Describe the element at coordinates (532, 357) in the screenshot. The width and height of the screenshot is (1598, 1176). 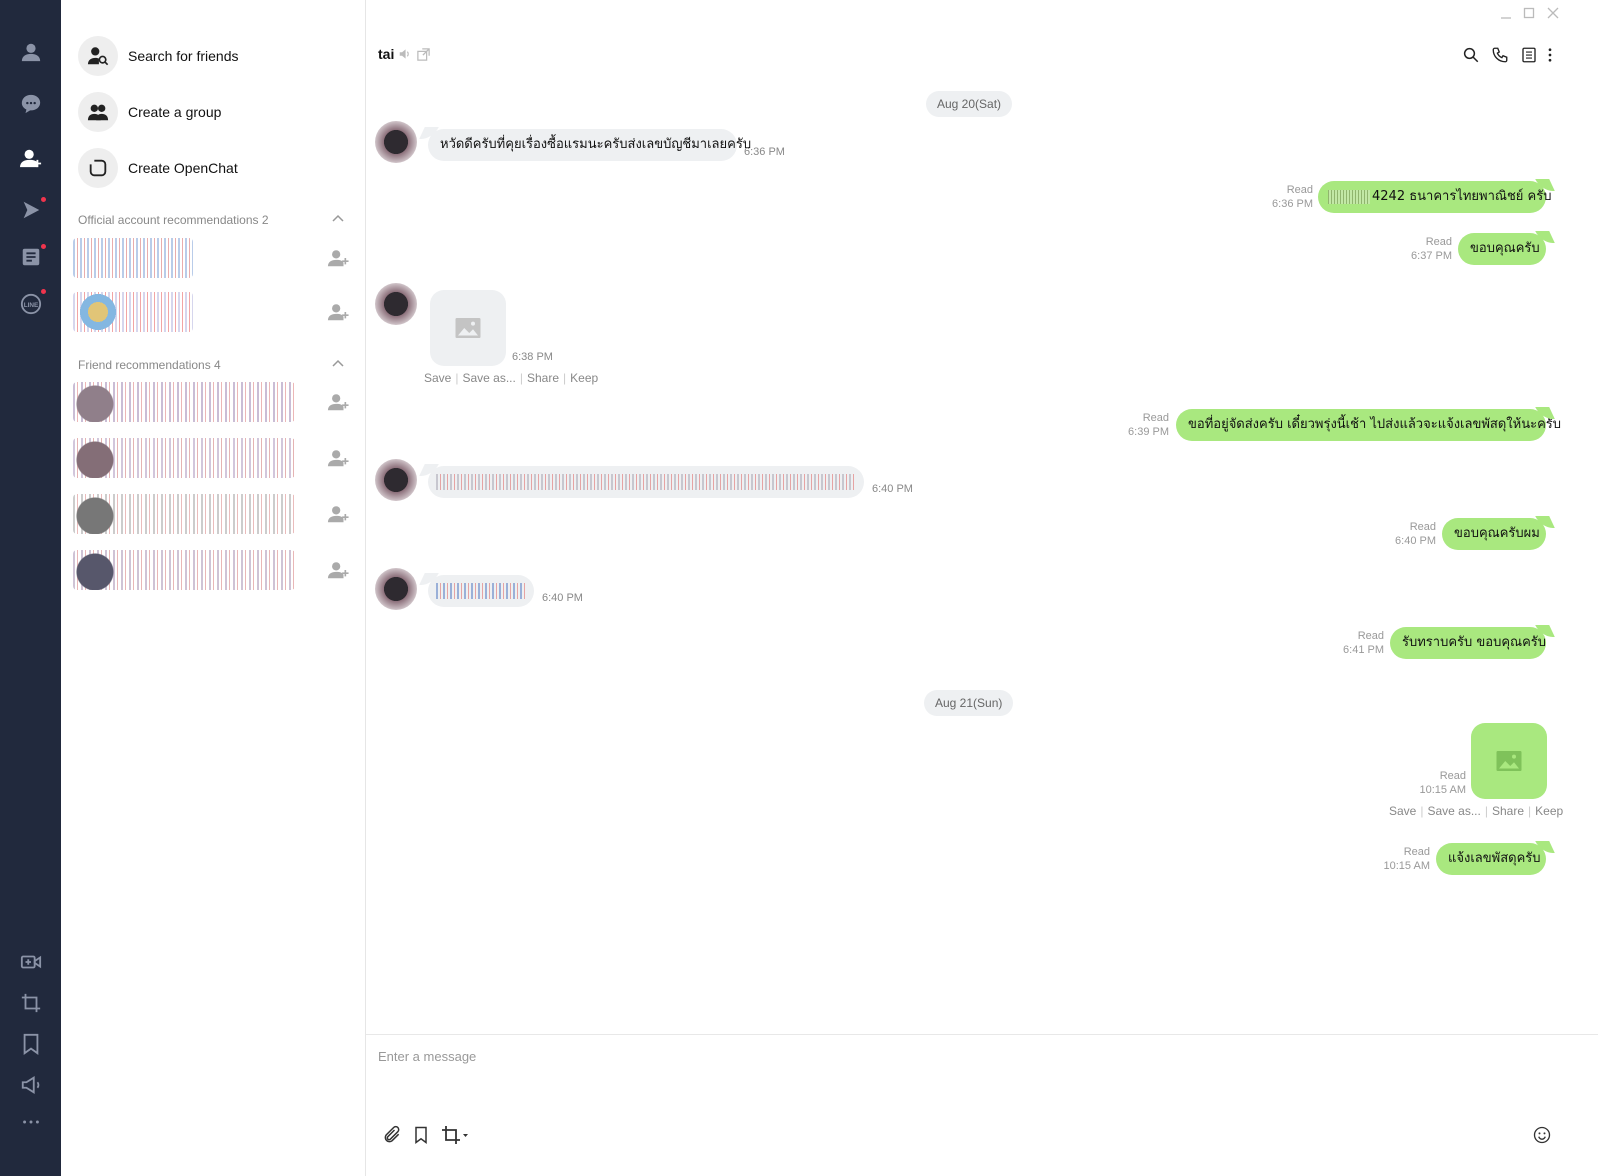
I see `message-time: 6:38 PM` at that location.